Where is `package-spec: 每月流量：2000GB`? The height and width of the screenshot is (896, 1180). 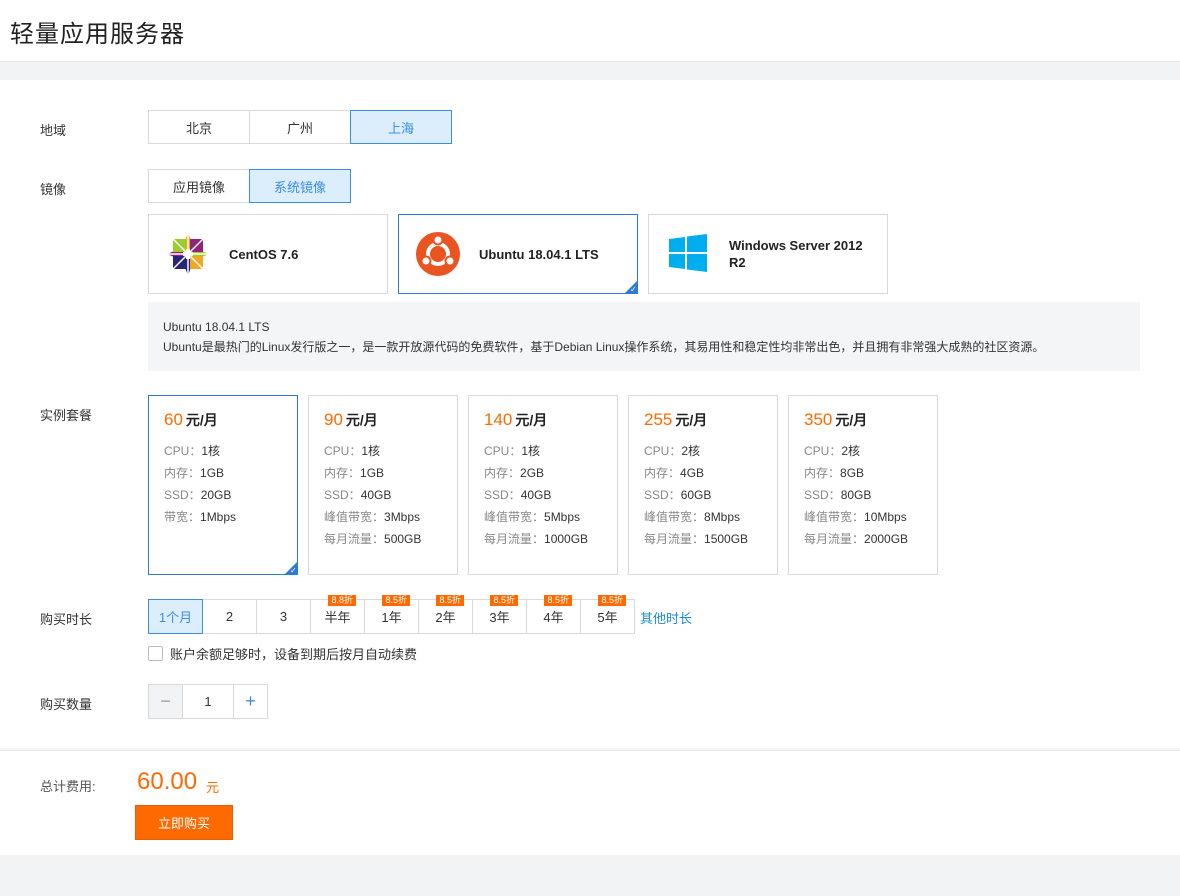 package-spec: 每月流量：2000GB is located at coordinates (863, 539).